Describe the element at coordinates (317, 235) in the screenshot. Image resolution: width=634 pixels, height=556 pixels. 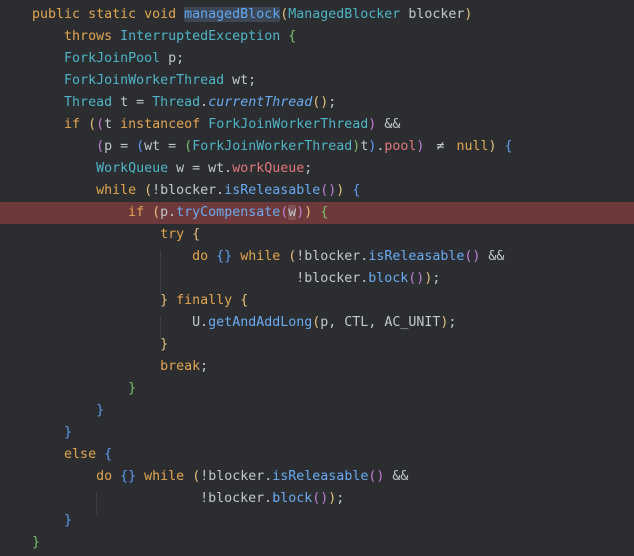
I see `code-line: try {` at that location.